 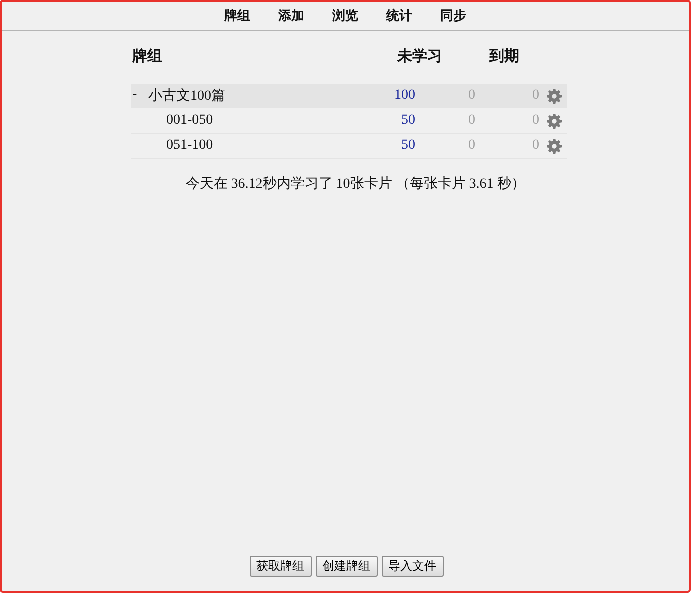 What do you see at coordinates (346, 16) in the screenshot?
I see `toolbar-link: 浏览` at bounding box center [346, 16].